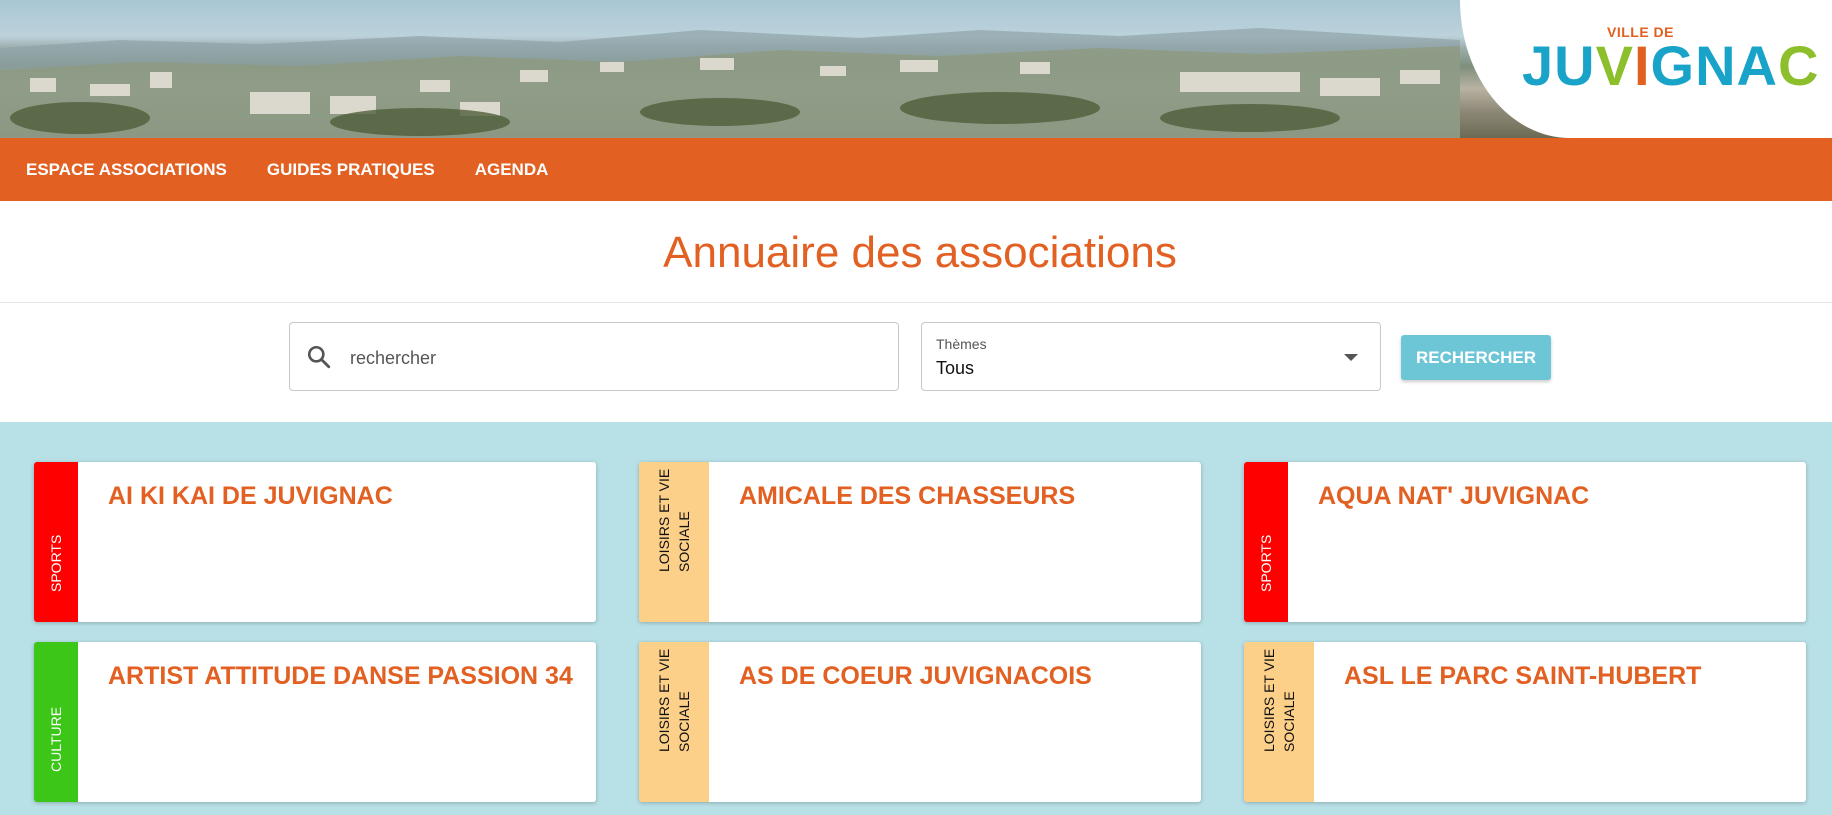 The height and width of the screenshot is (815, 1832). I want to click on association-name: AMICALE DES CHASSEURS, so click(963, 496).